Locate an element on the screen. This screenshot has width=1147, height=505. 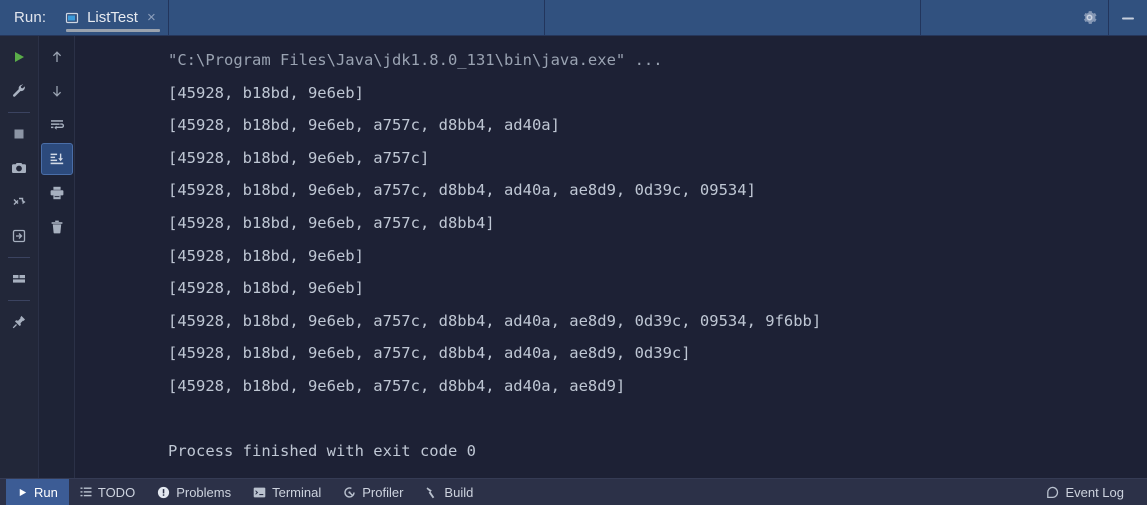
status-build: Build is located at coordinates (449, 492).